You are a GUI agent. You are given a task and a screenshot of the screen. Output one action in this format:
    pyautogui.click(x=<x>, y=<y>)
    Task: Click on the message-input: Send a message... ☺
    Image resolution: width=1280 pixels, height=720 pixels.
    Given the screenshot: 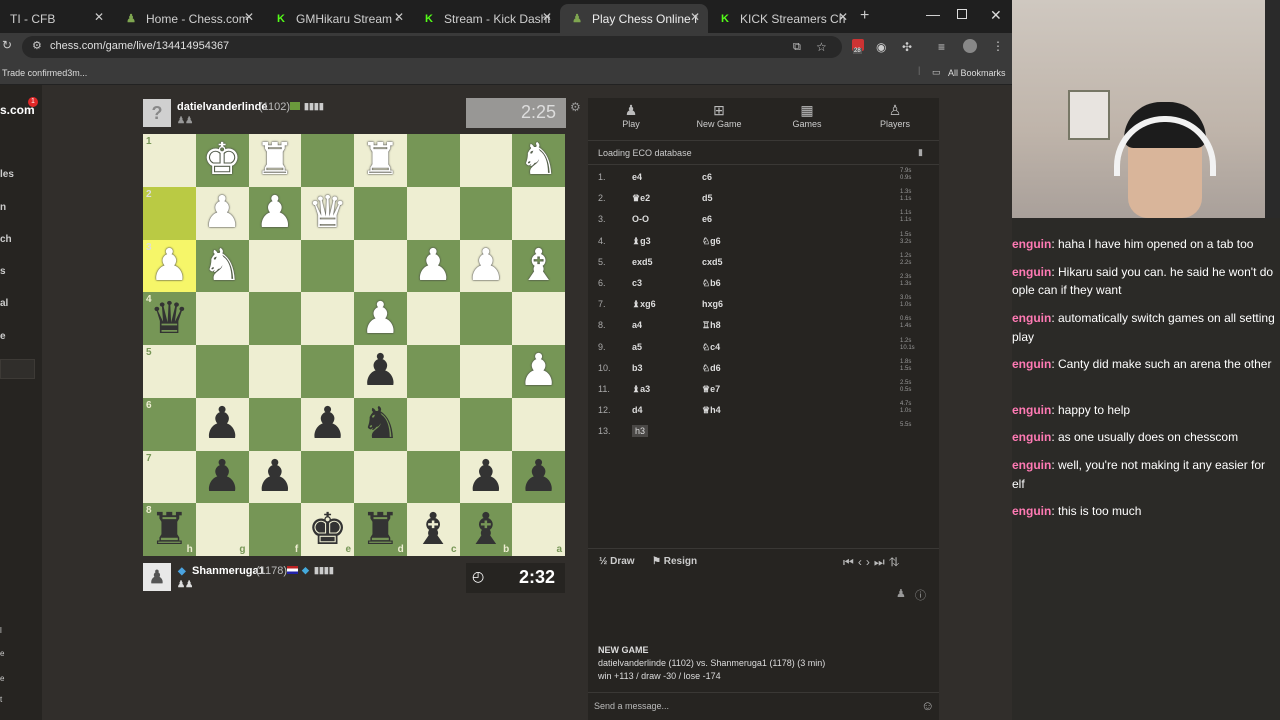 What is the action you would take?
    pyautogui.click(x=763, y=706)
    